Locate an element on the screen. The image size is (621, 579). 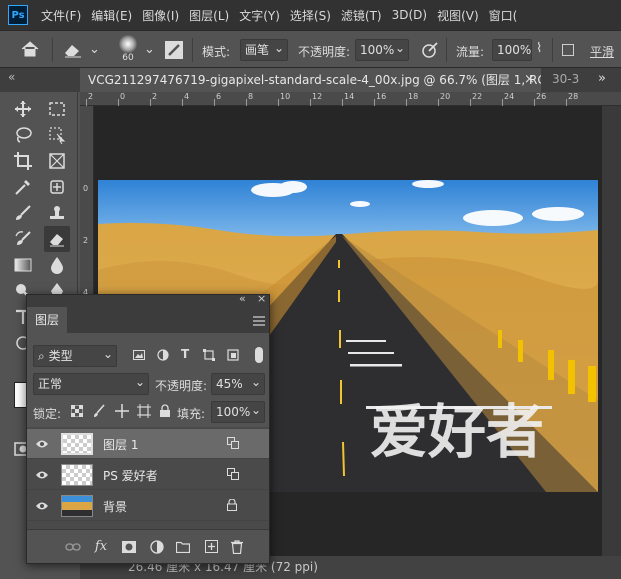
menu-view: 视图(V) is located at coordinates (458, 15).